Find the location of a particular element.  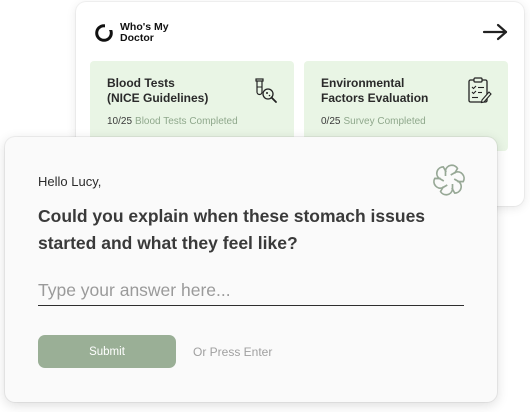

card-title: Environmental Factors Evaluation is located at coordinates (375, 90).